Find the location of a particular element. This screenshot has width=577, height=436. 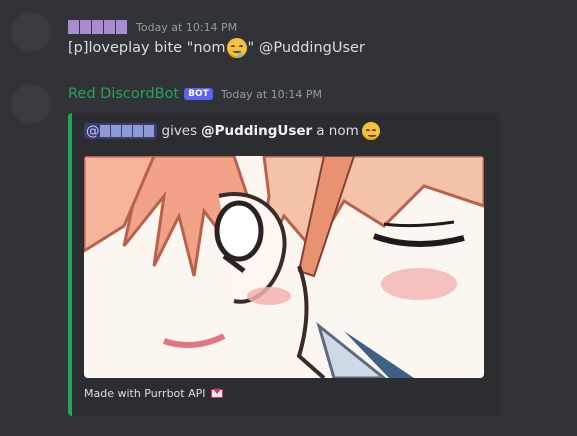

bot-badge: BOT is located at coordinates (198, 94).